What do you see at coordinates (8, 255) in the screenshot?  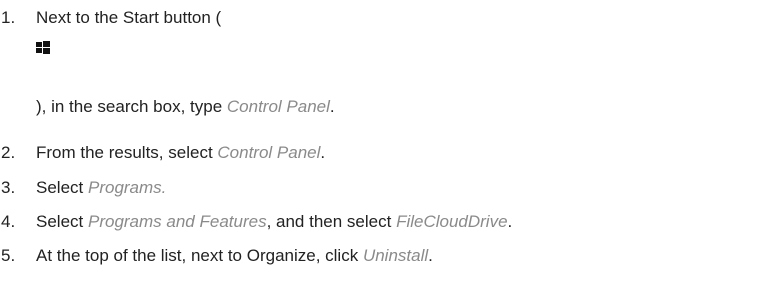 I see `step-number: 5.` at bounding box center [8, 255].